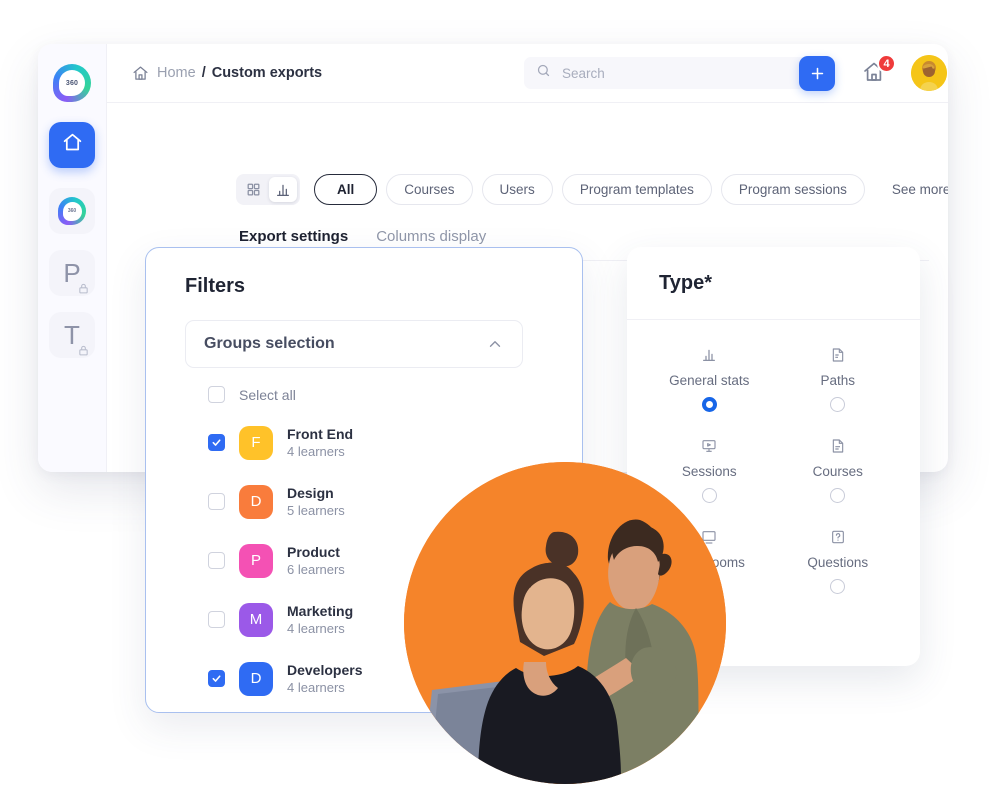 The image size is (1000, 807). What do you see at coordinates (256, 619) in the screenshot?
I see `group-avatar: M` at bounding box center [256, 619].